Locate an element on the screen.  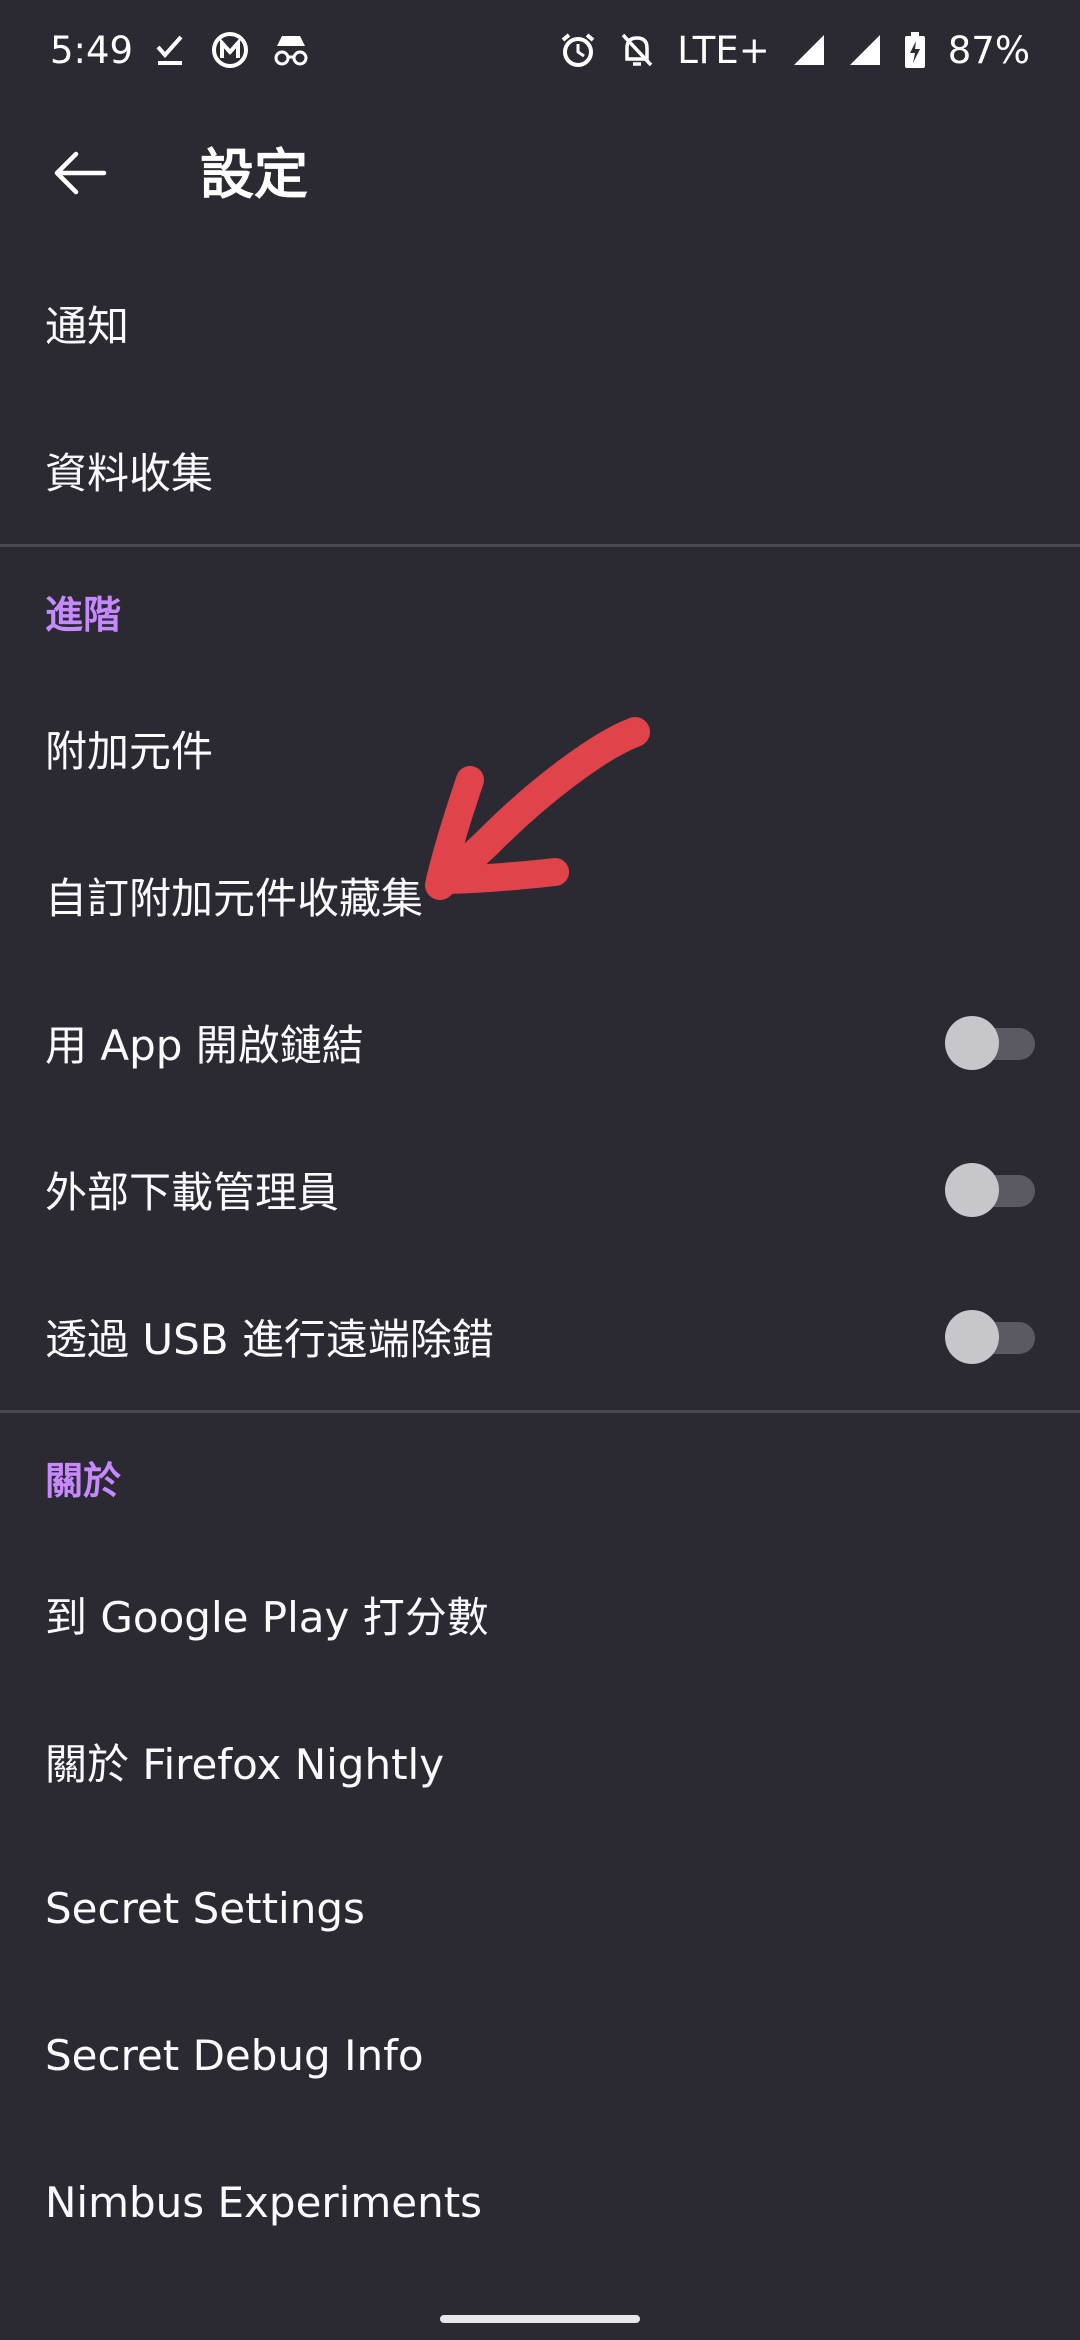
custom-addon-collection-item: 自訂附加元件收藏集 is located at coordinates (540, 895).